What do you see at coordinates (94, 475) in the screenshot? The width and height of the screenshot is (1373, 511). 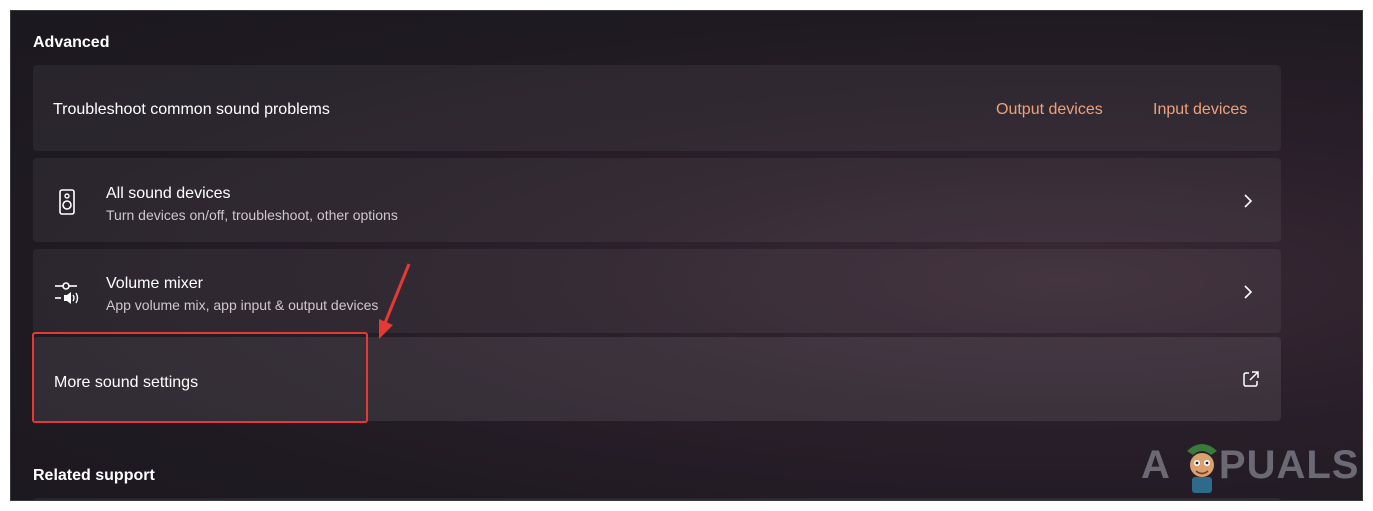 I see `related-support-title: Related support` at bounding box center [94, 475].